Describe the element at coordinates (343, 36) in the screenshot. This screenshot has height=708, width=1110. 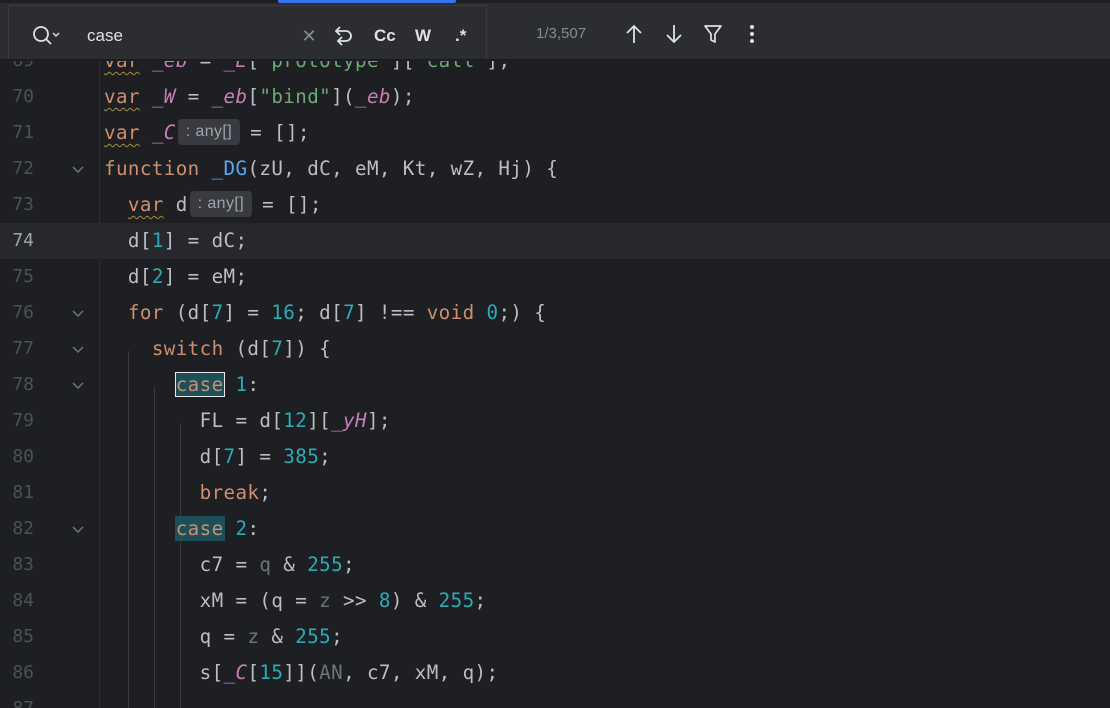
I see `new-line-icon` at that location.